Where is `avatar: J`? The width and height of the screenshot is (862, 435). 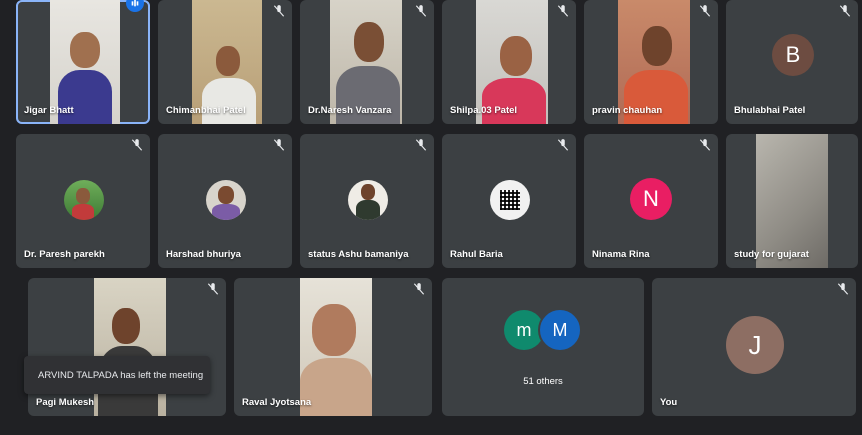
avatar: J is located at coordinates (755, 345).